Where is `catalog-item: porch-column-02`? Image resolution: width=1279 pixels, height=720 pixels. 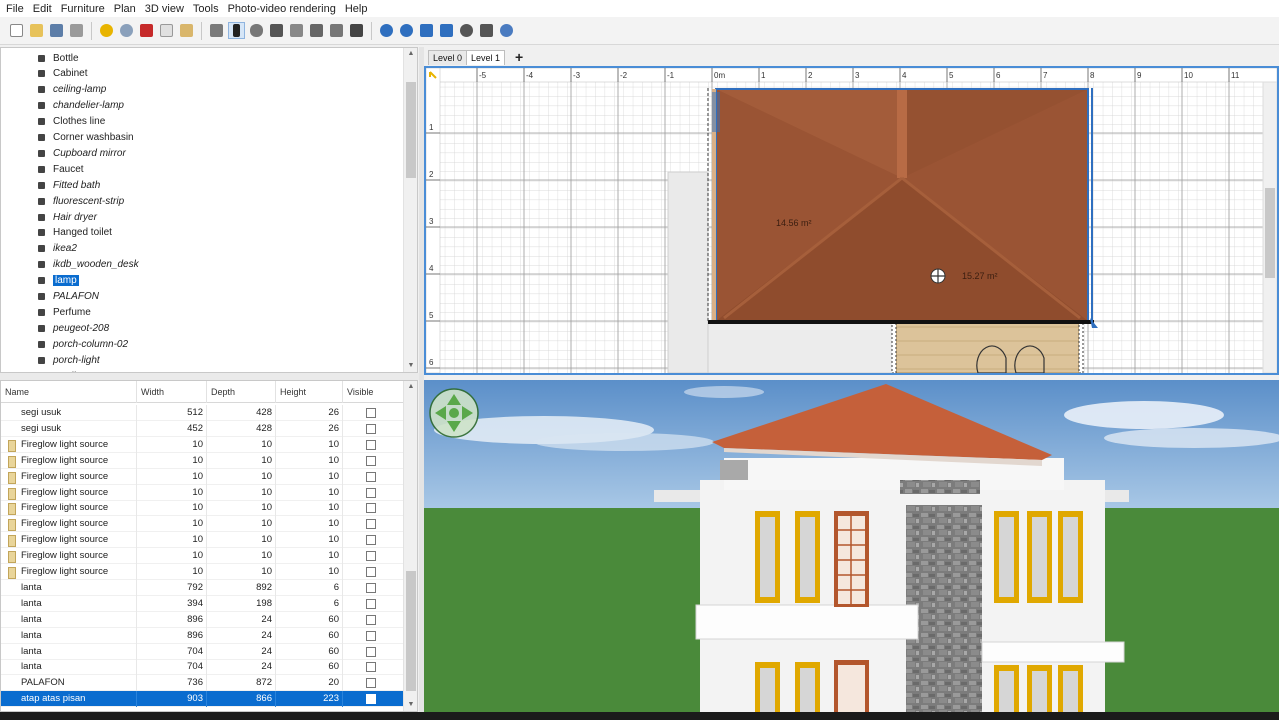 catalog-item: porch-column-02 is located at coordinates (81, 344).